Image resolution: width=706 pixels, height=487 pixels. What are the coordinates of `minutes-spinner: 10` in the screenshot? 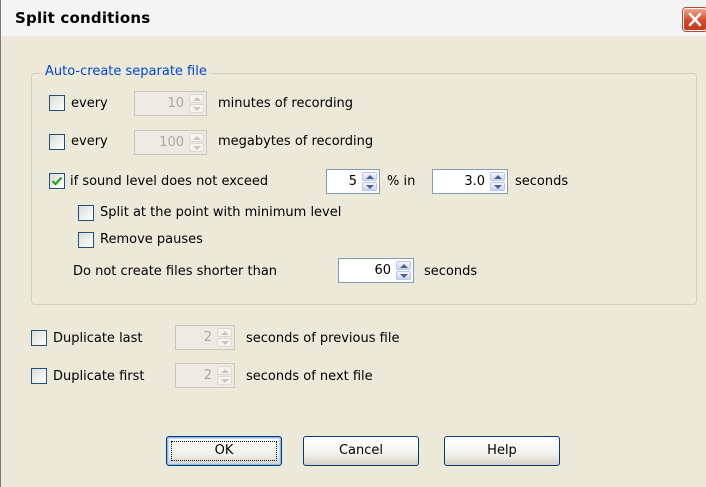 It's located at (170, 103).